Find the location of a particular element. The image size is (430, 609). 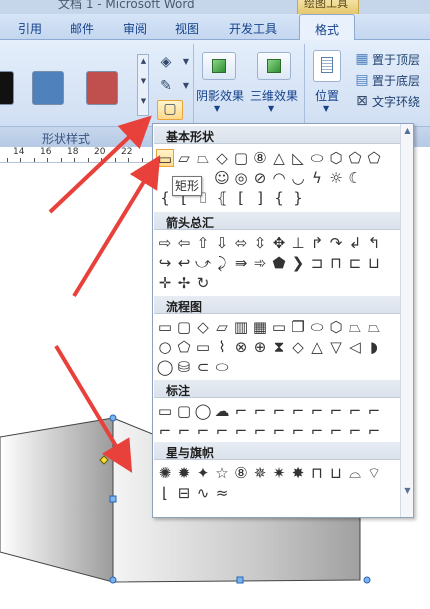

line-callout-2-shape: ⌐ is located at coordinates (260, 411).